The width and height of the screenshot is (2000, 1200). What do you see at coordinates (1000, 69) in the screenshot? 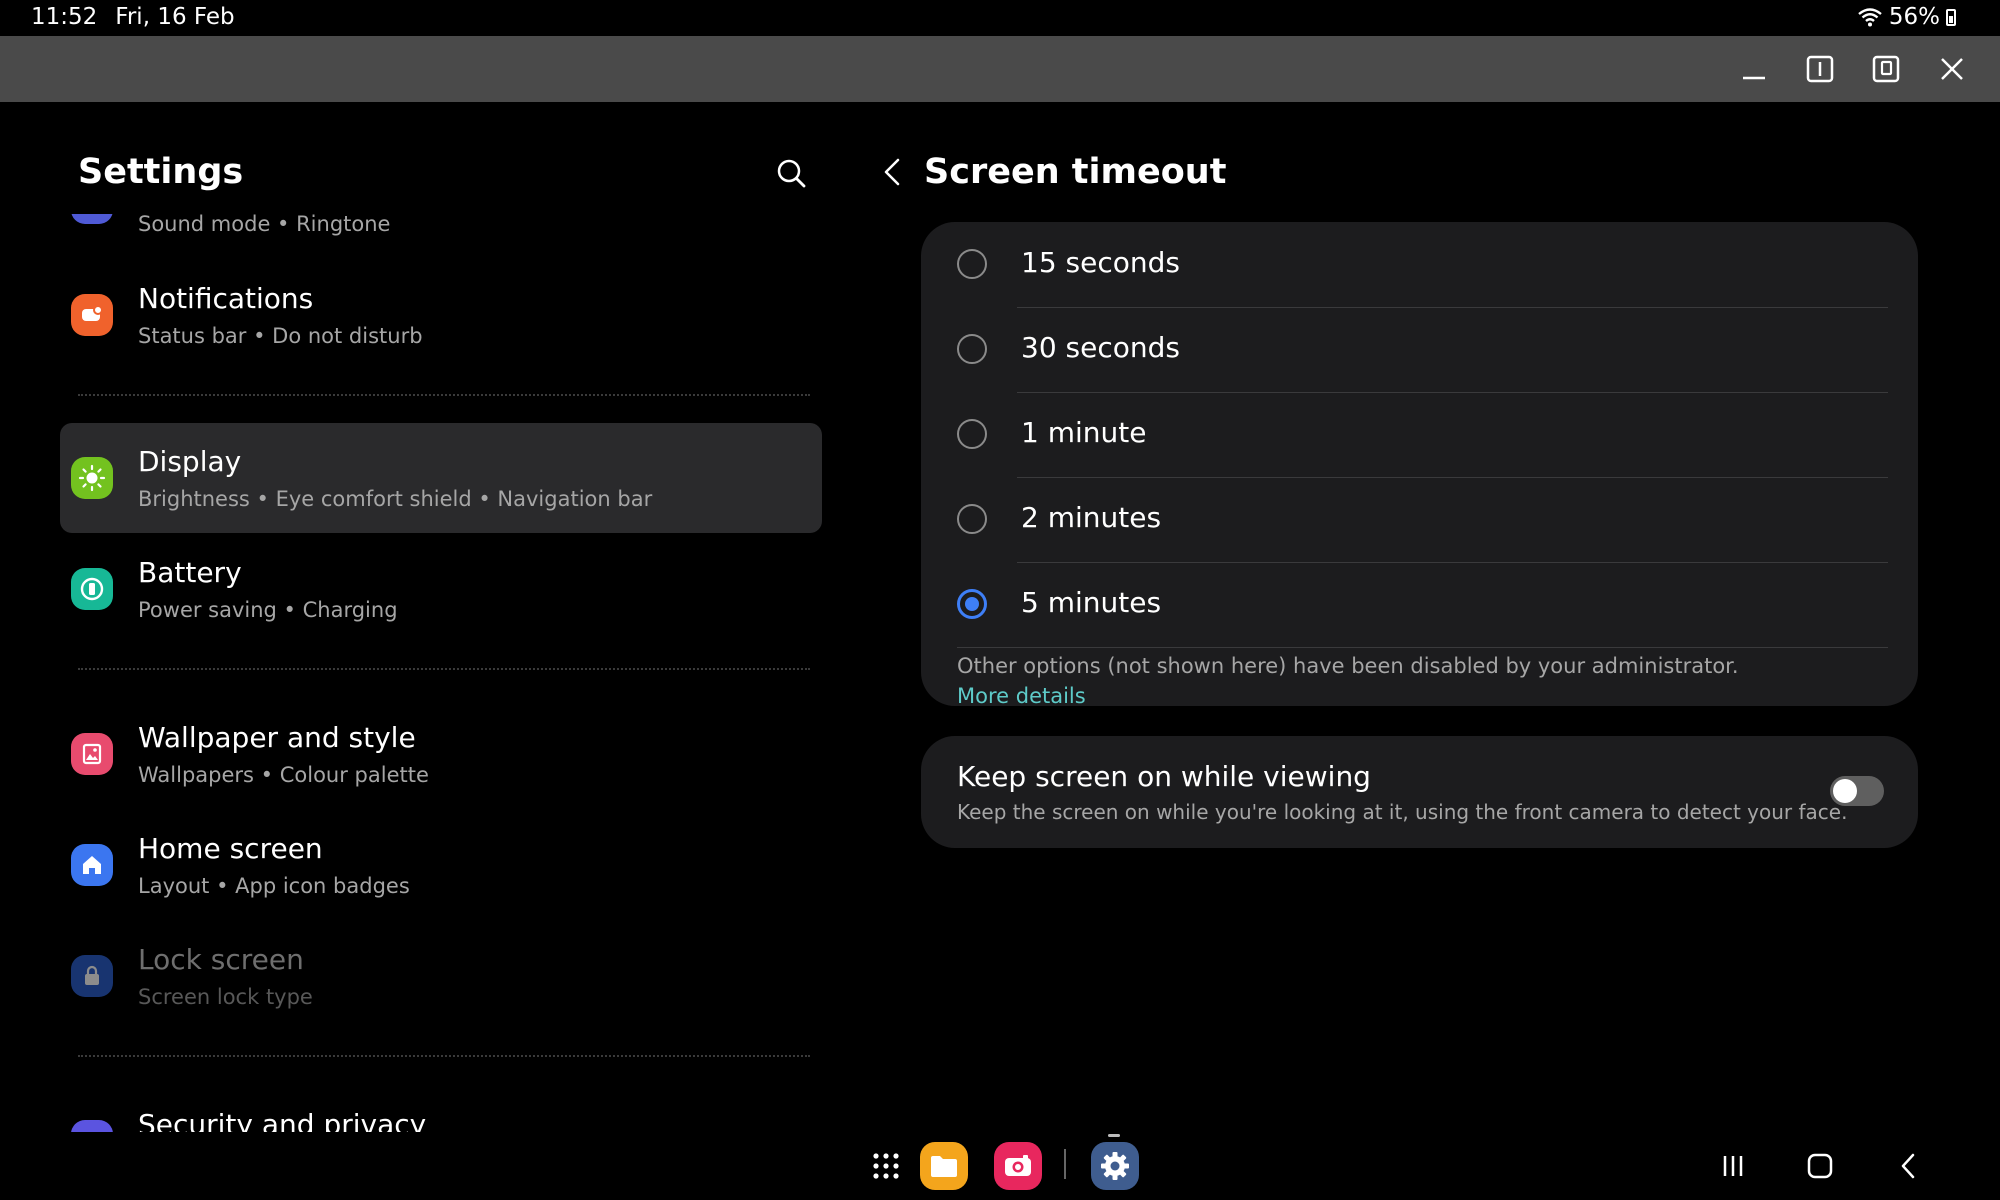
I see `window-title-bar` at bounding box center [1000, 69].